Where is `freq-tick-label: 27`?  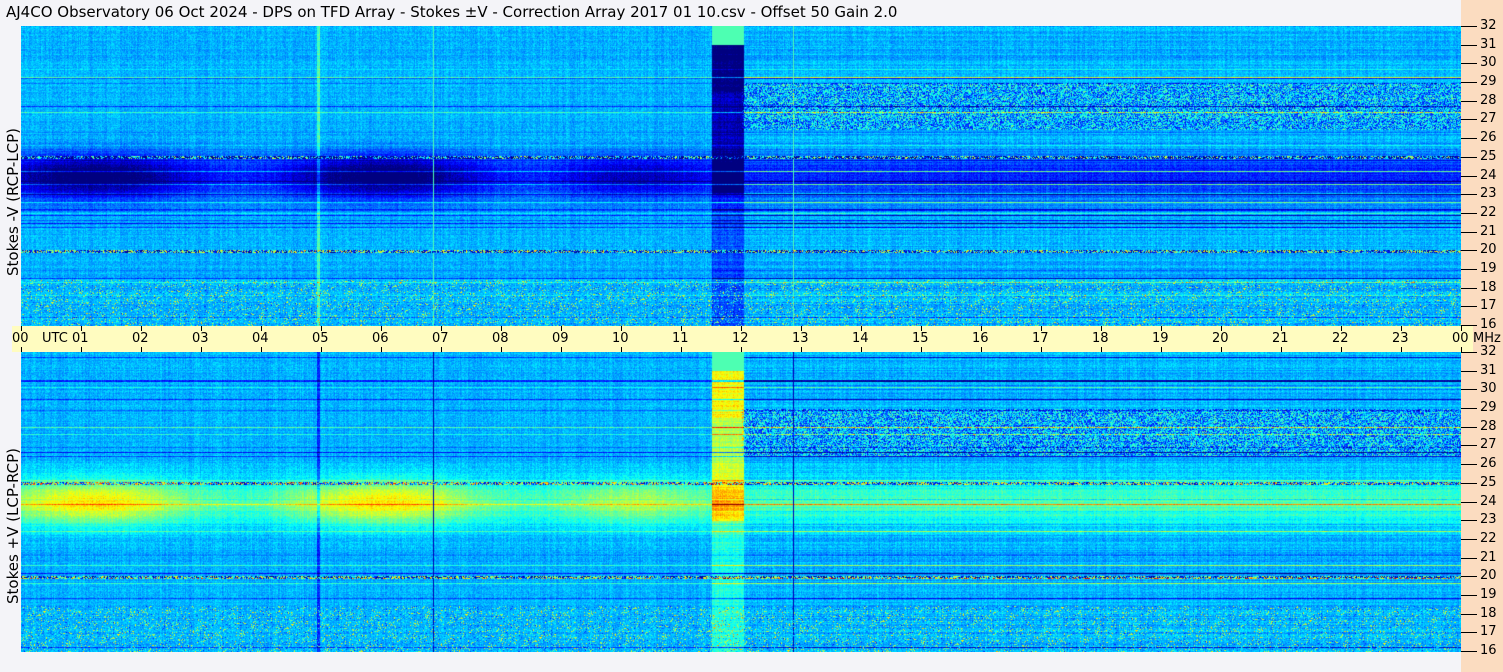
freq-tick-label: 27 is located at coordinates (1488, 445).